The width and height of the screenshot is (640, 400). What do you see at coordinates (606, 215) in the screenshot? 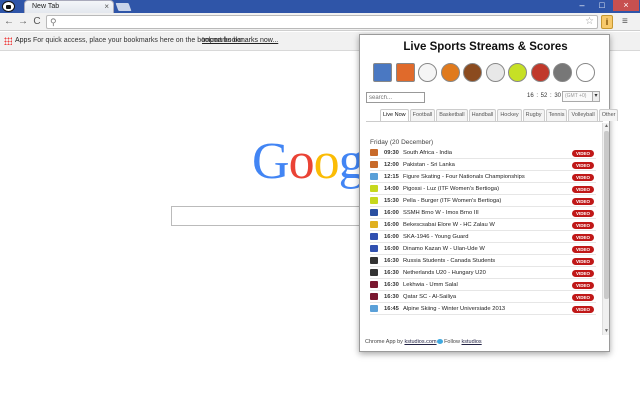
I see `scroll-thumb` at bounding box center [606, 215].